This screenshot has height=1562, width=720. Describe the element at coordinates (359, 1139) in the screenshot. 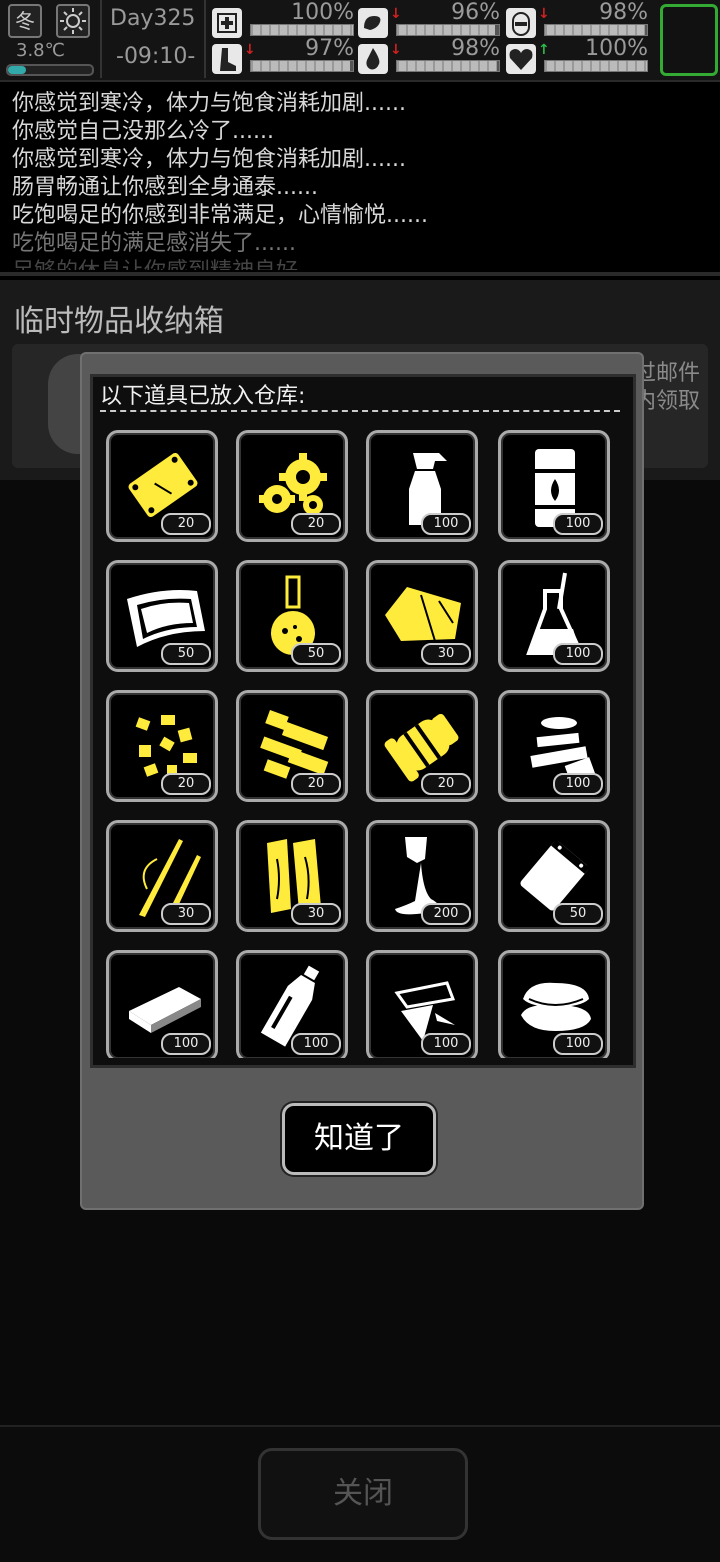

I see `confirm-button: 知道了` at that location.